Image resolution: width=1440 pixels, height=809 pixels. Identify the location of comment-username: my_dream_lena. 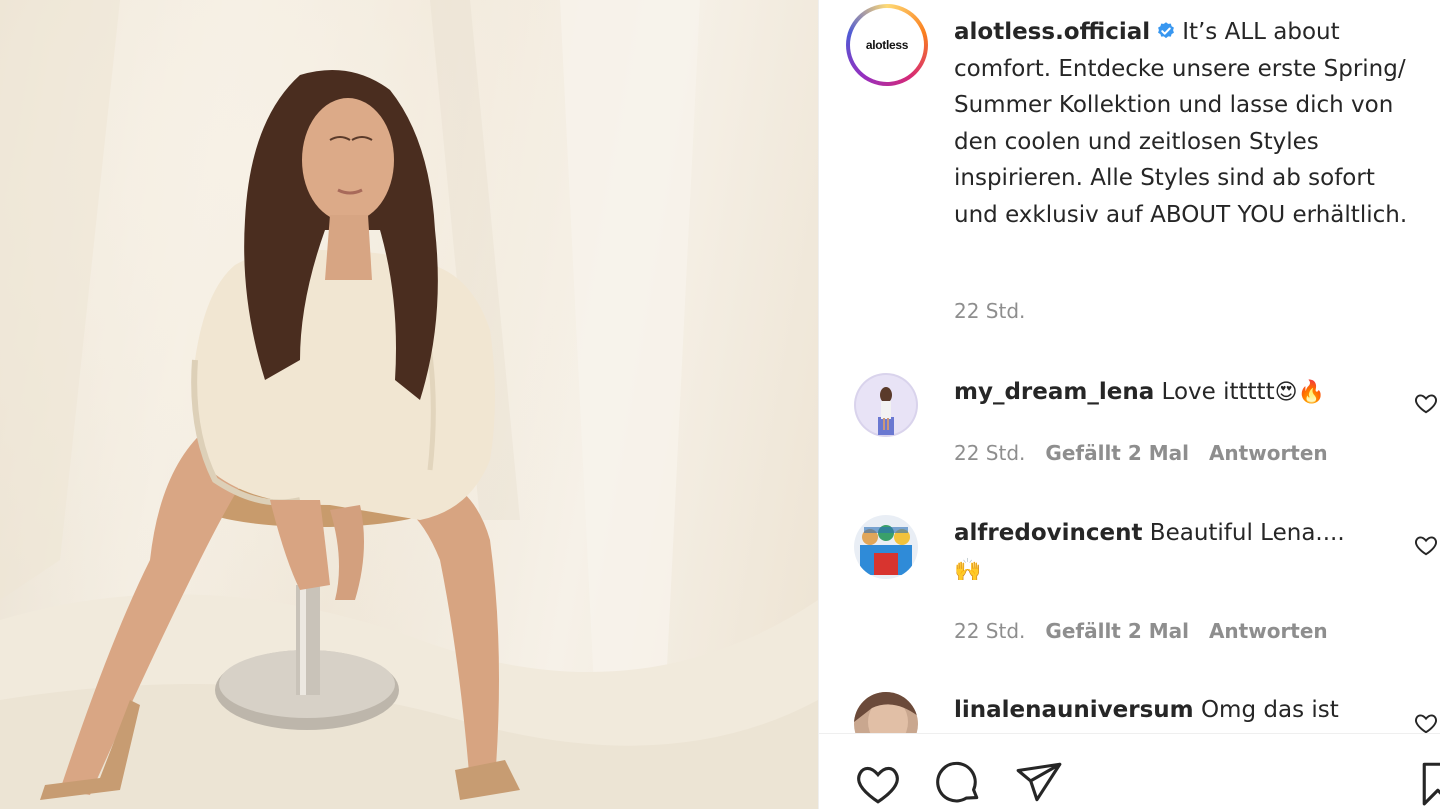
(1054, 392).